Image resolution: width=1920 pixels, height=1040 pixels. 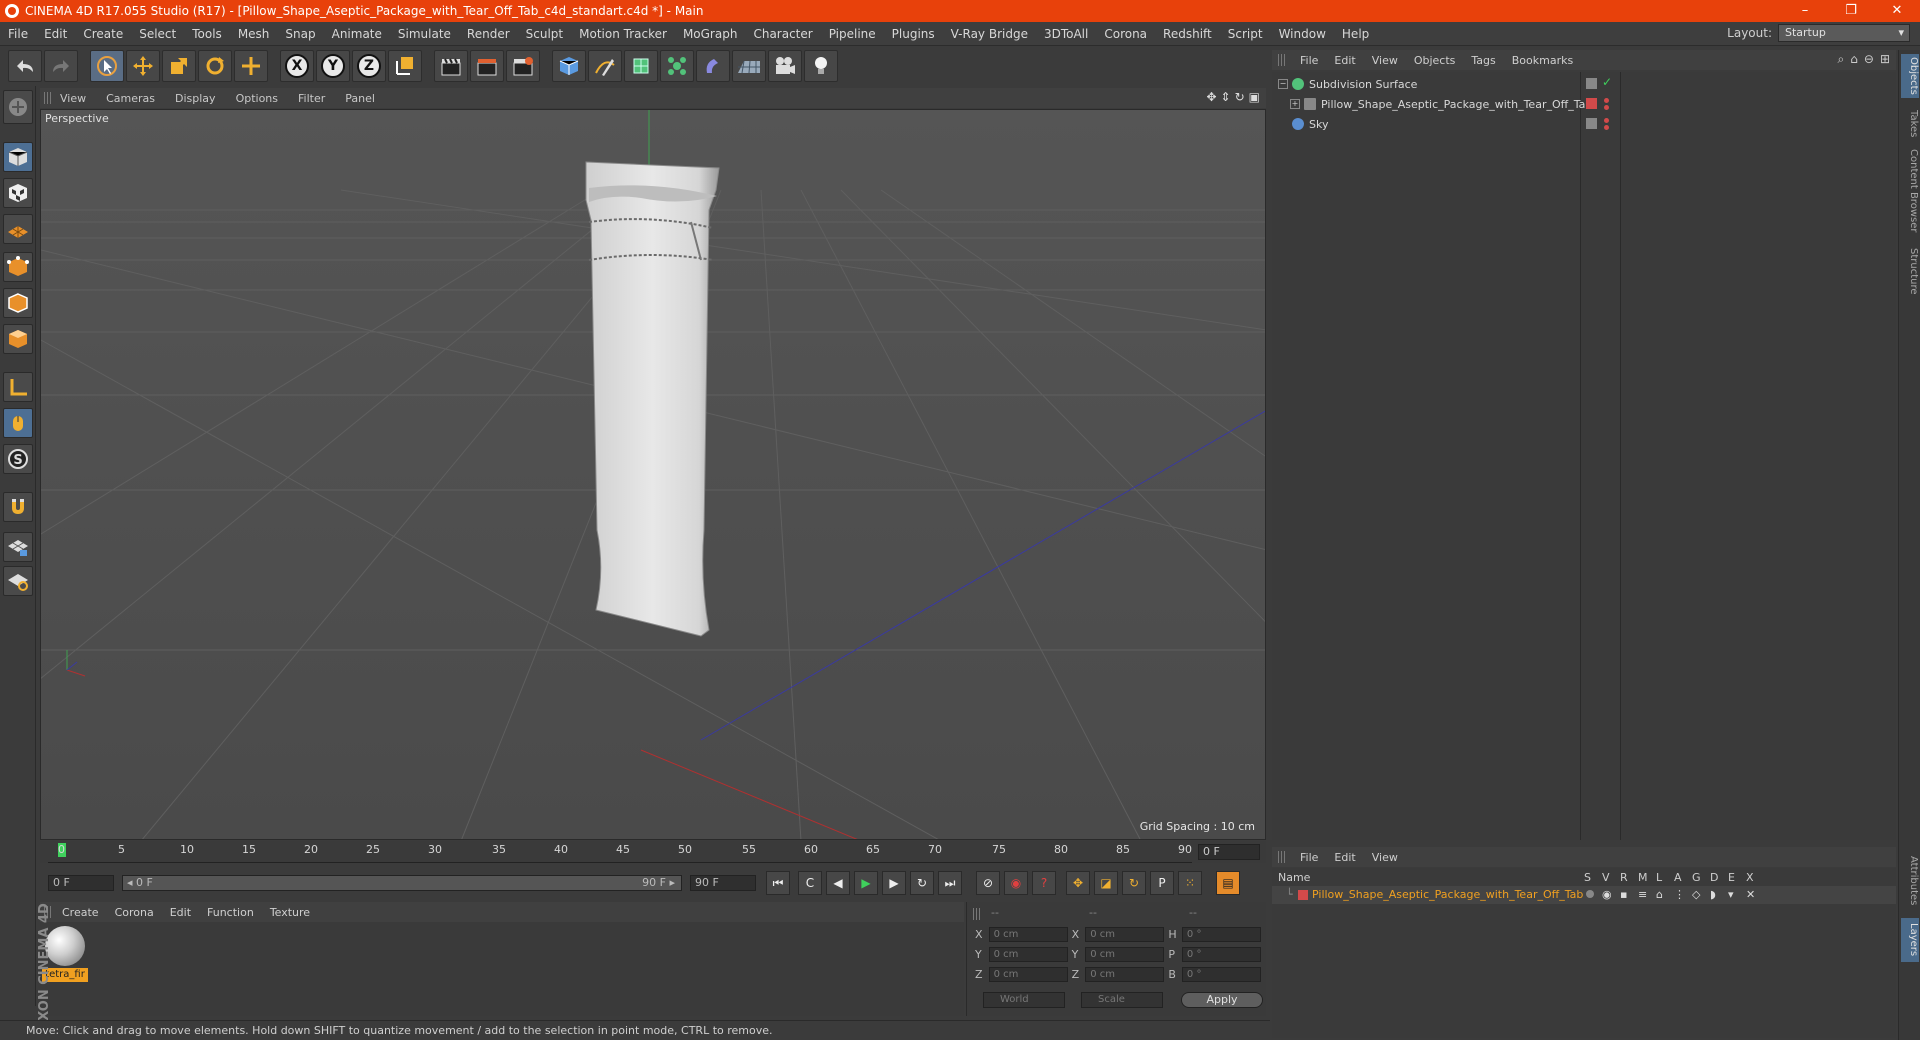 What do you see at coordinates (1584, 84) in the screenshot?
I see `object-row-subdivision-surface: − Subdivision Surface` at bounding box center [1584, 84].